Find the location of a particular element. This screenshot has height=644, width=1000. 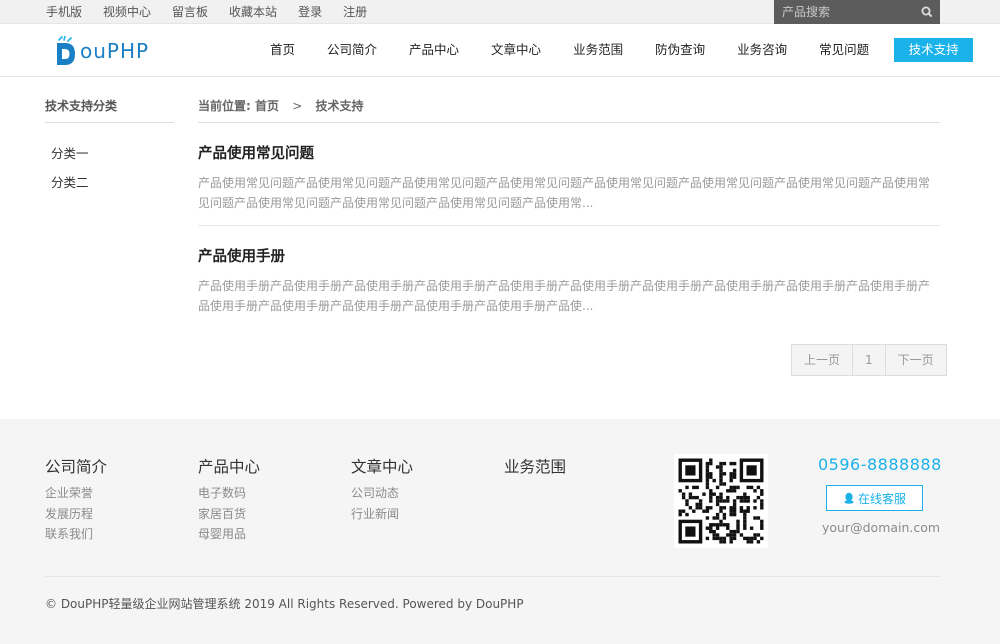

nav-faq: 常见问题 is located at coordinates (844, 50).